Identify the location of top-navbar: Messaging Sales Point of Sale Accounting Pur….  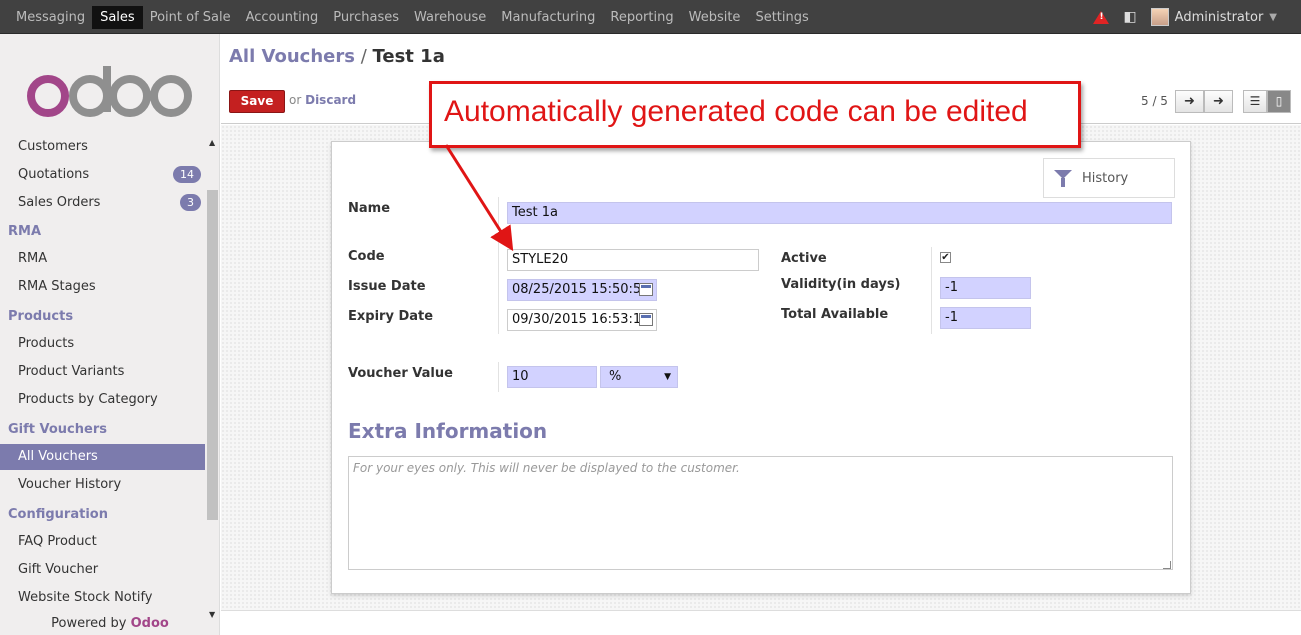
(650, 17).